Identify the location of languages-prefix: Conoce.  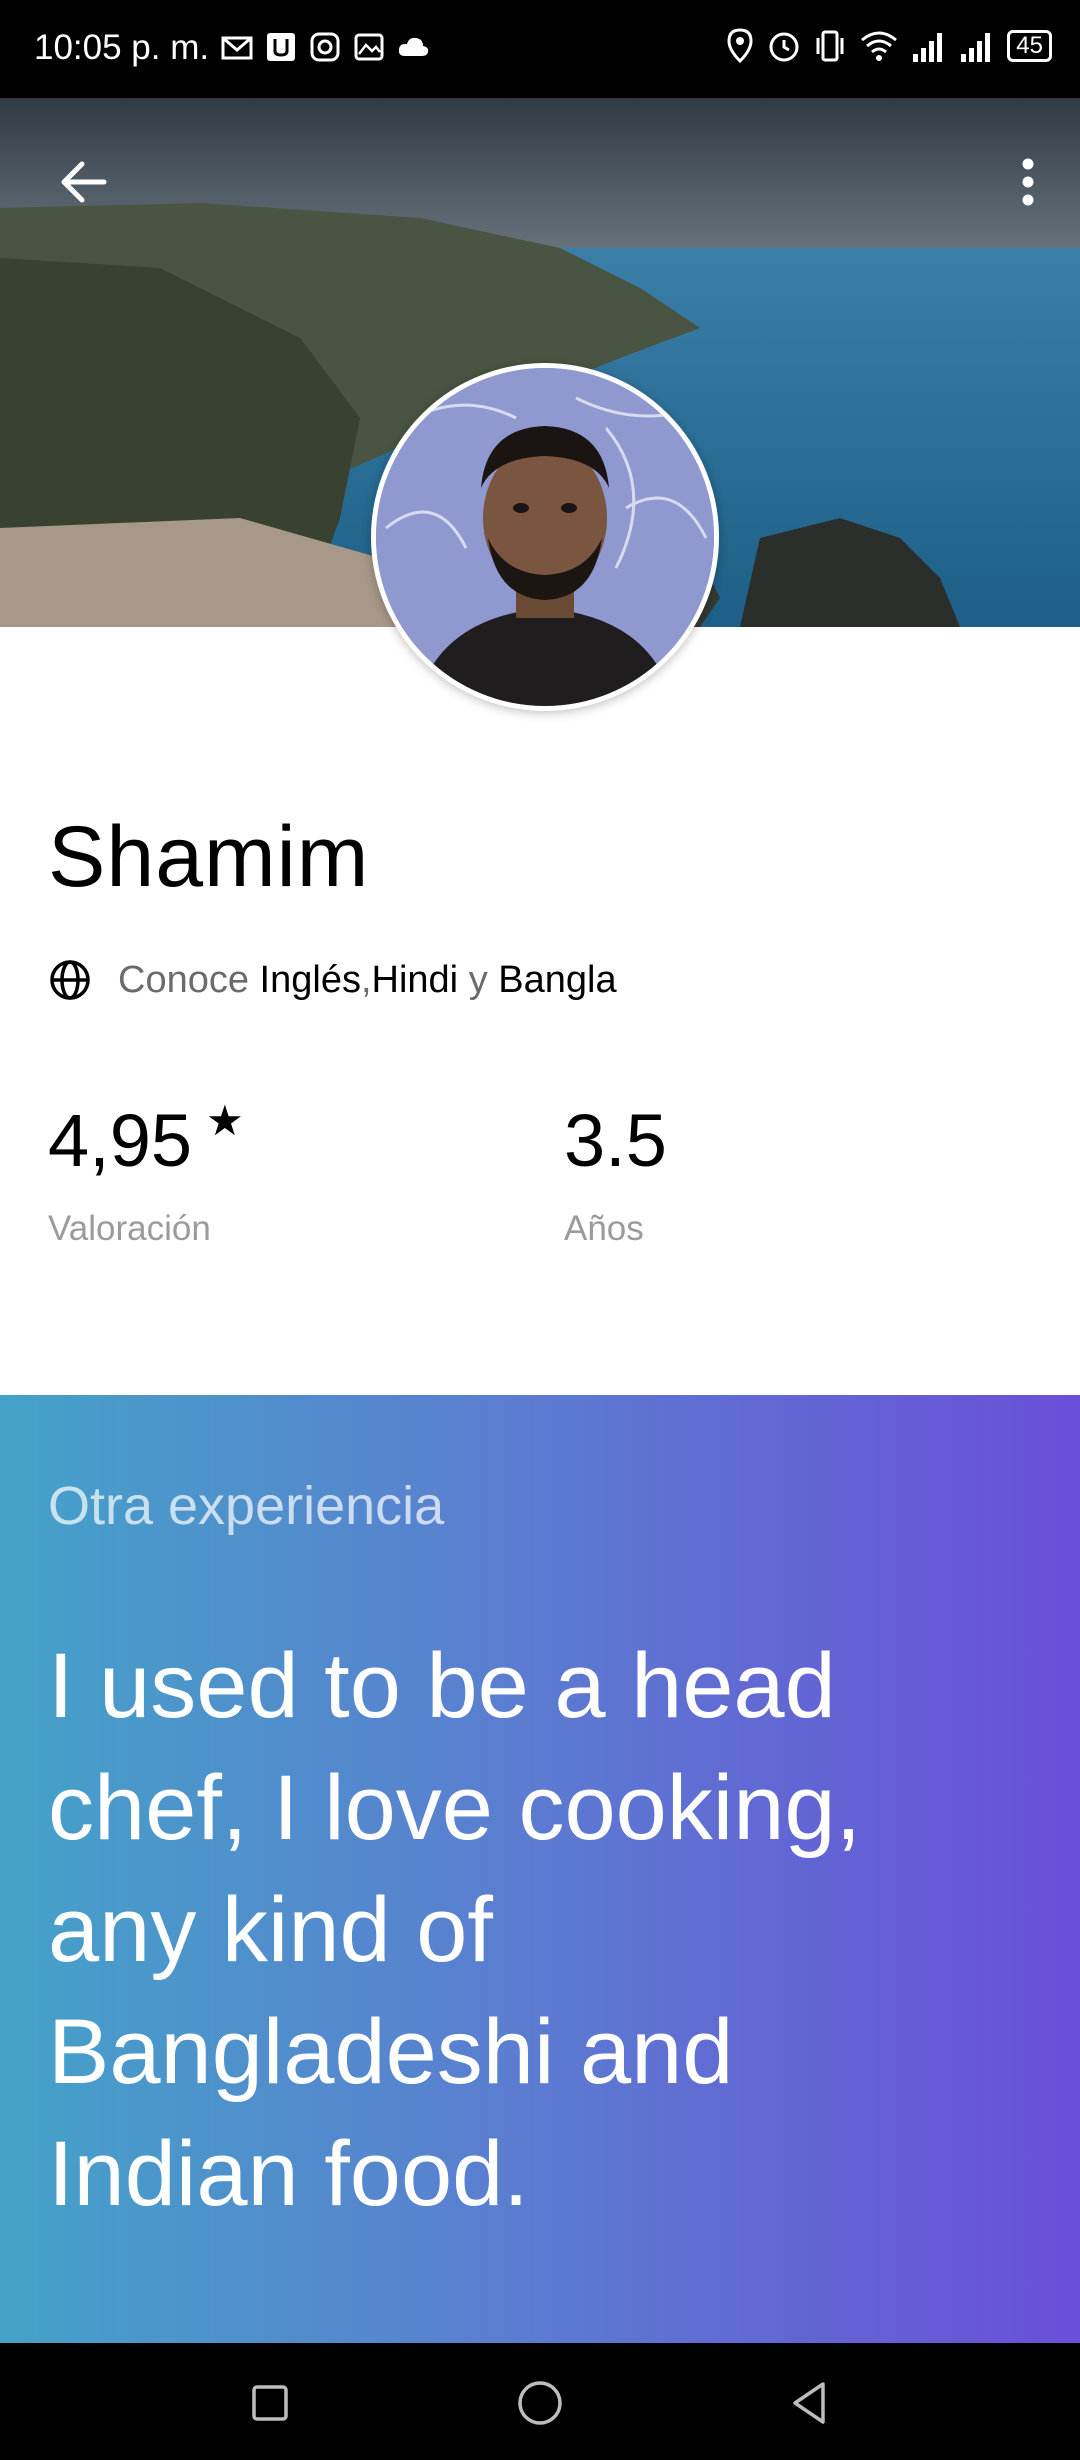
(183, 979).